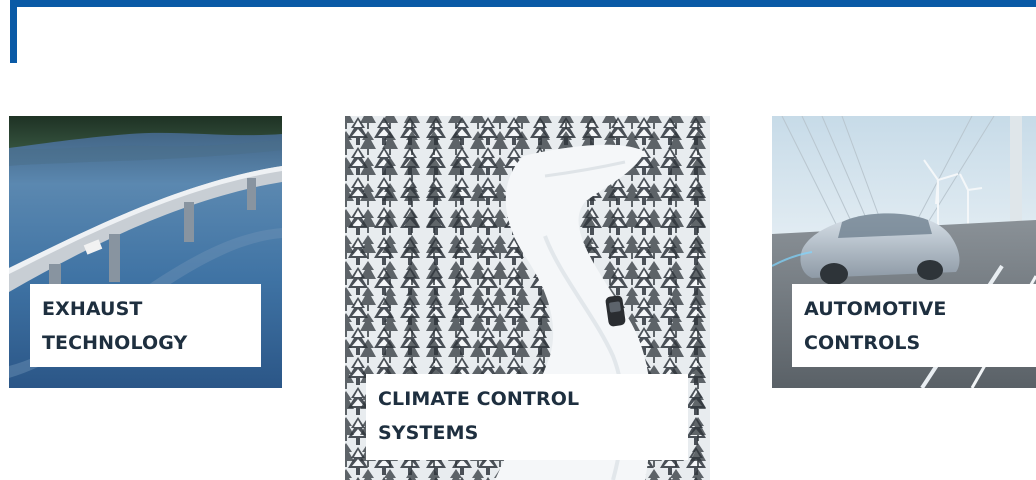  I want to click on card-label: AUTOMOTIVE CONTROLS, so click(914, 325).